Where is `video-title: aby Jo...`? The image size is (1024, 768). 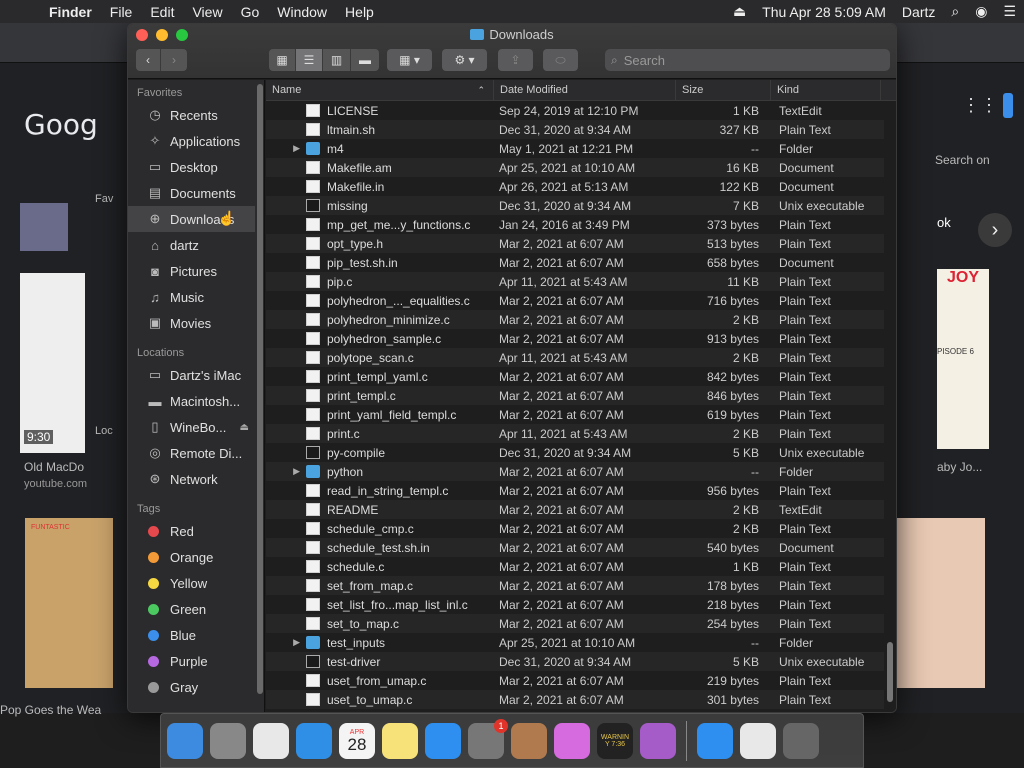 video-title: aby Jo... is located at coordinates (959, 467).